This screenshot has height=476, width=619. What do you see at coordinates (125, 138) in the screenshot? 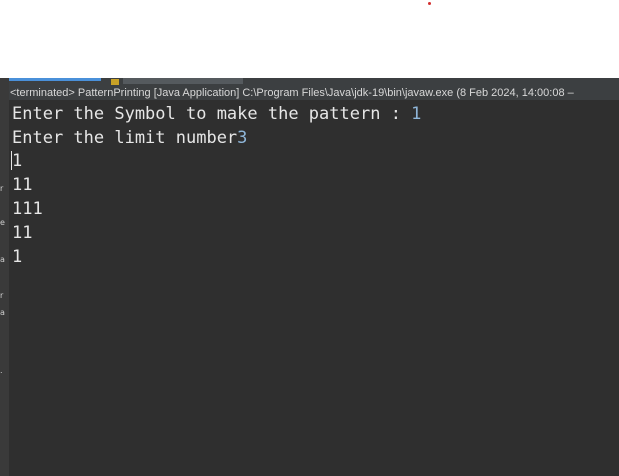
I see `prompt-limit-text: Enter the limit number` at bounding box center [125, 138].